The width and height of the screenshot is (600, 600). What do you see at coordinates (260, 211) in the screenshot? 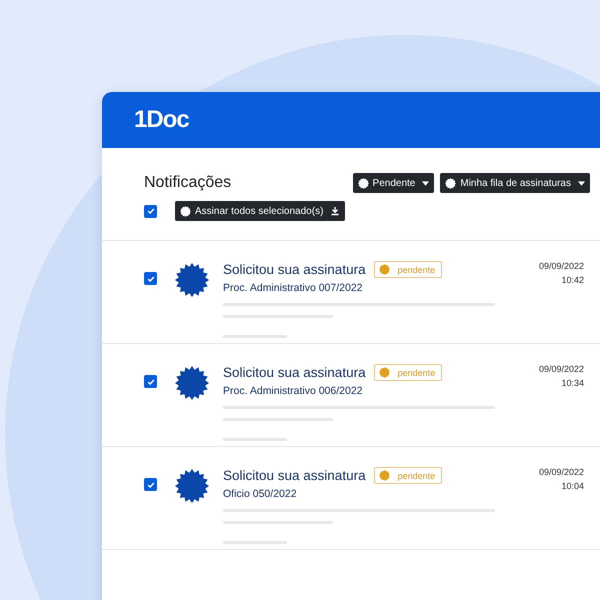
I see `sign-all-button: Assinar todos selecionado(s)` at bounding box center [260, 211].